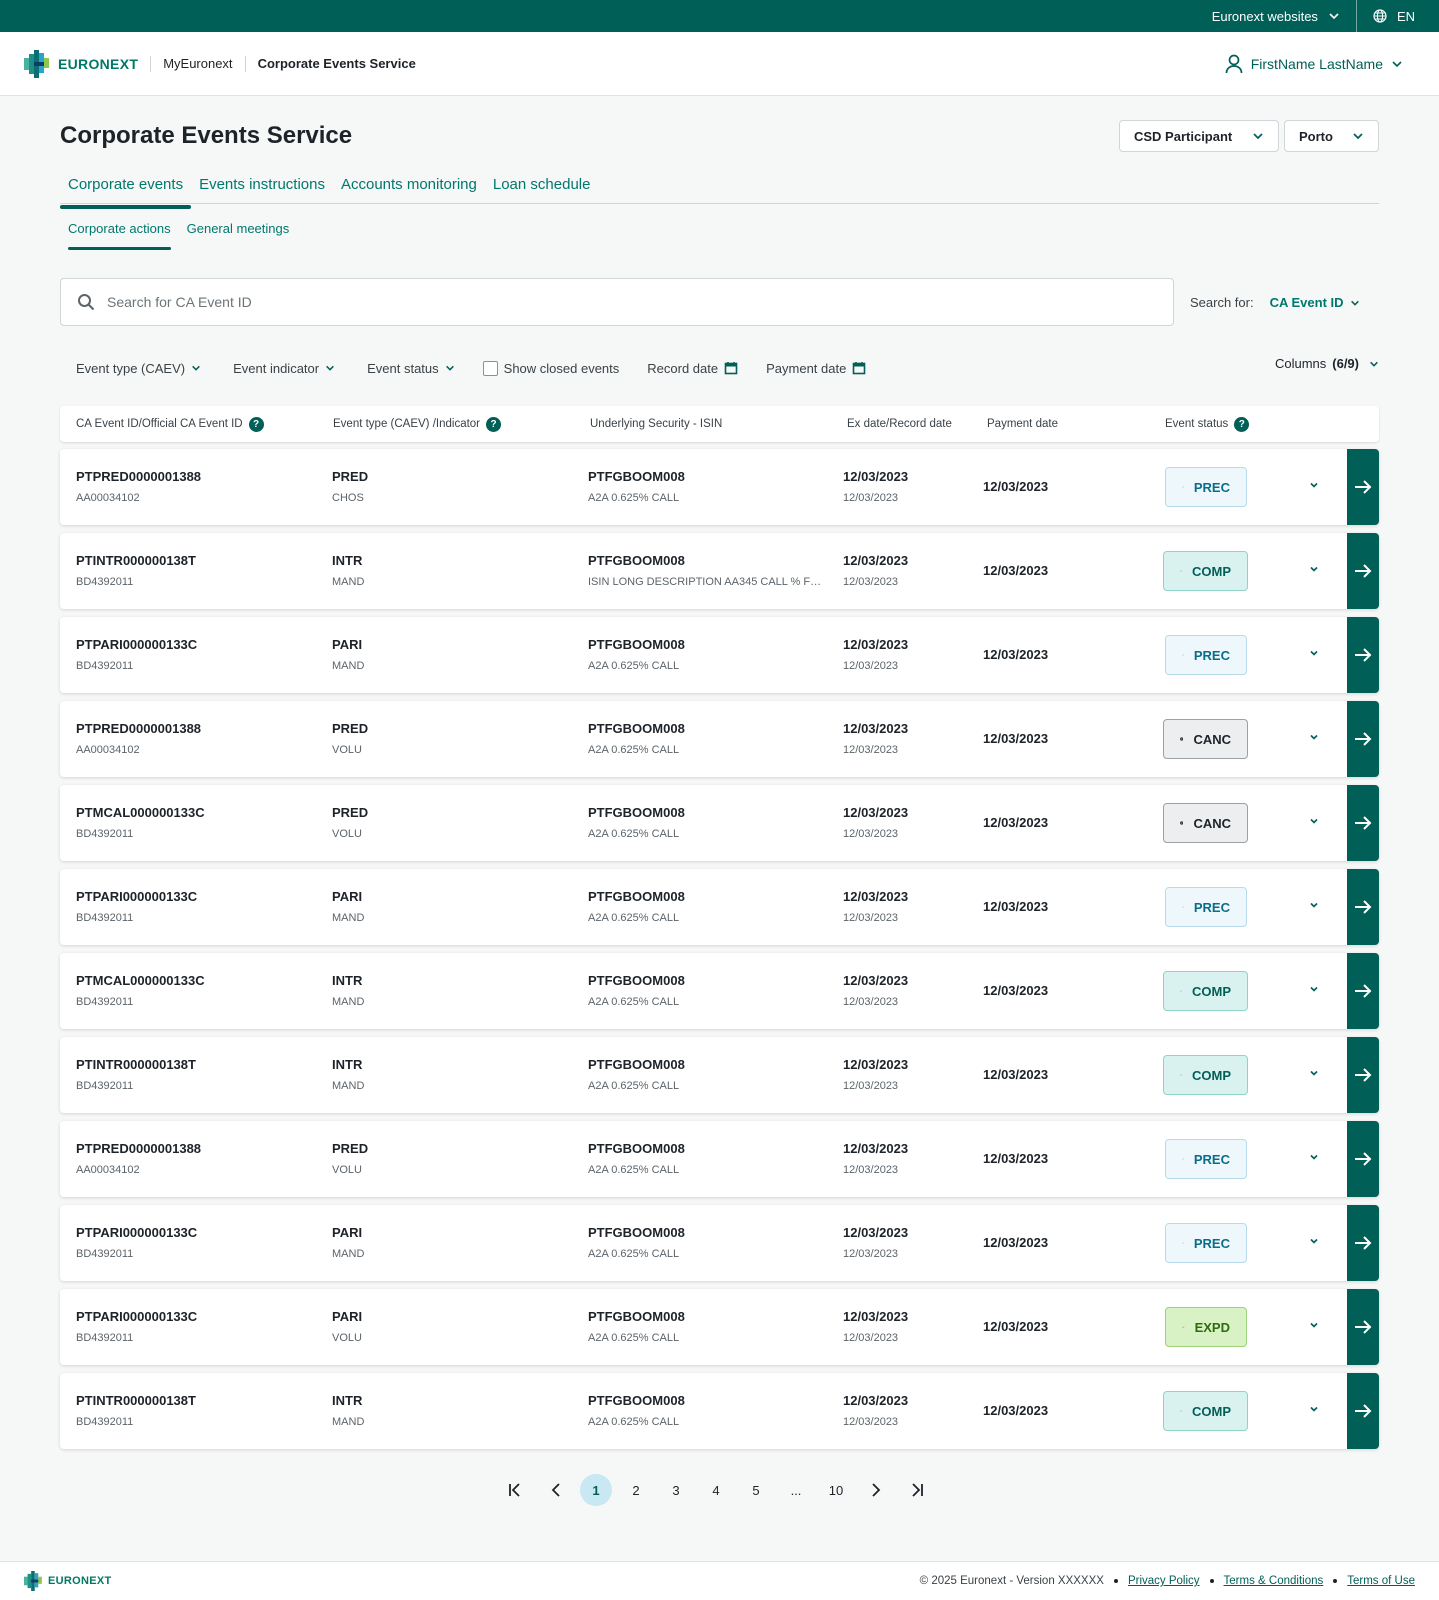  I want to click on tab-loan-schedule: Loan schedule, so click(542, 190).